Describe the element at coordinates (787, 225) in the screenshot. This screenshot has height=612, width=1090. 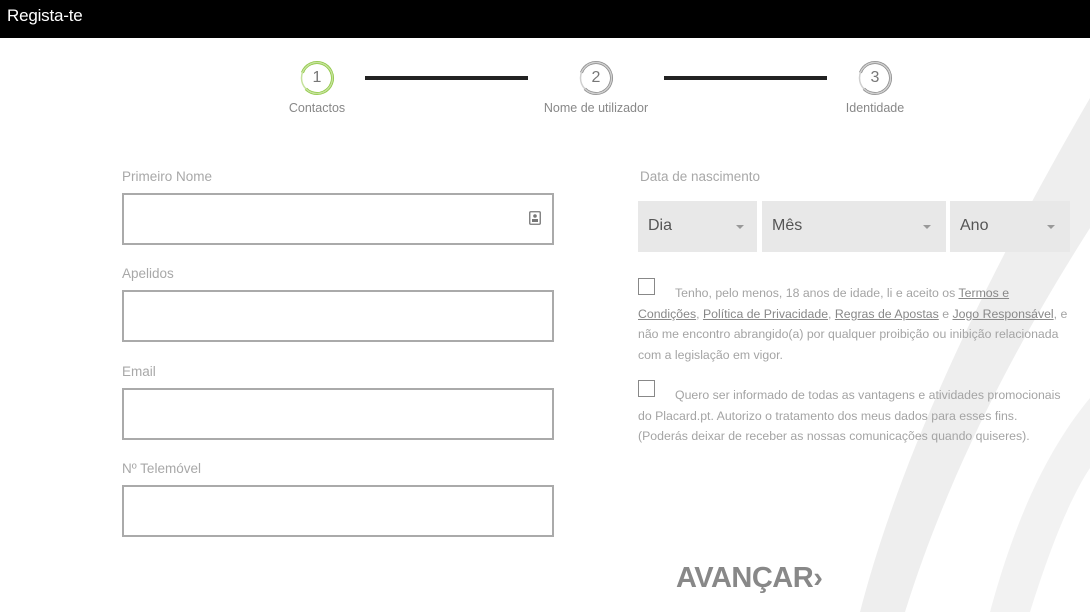
I see `month-select-value: Mês` at that location.